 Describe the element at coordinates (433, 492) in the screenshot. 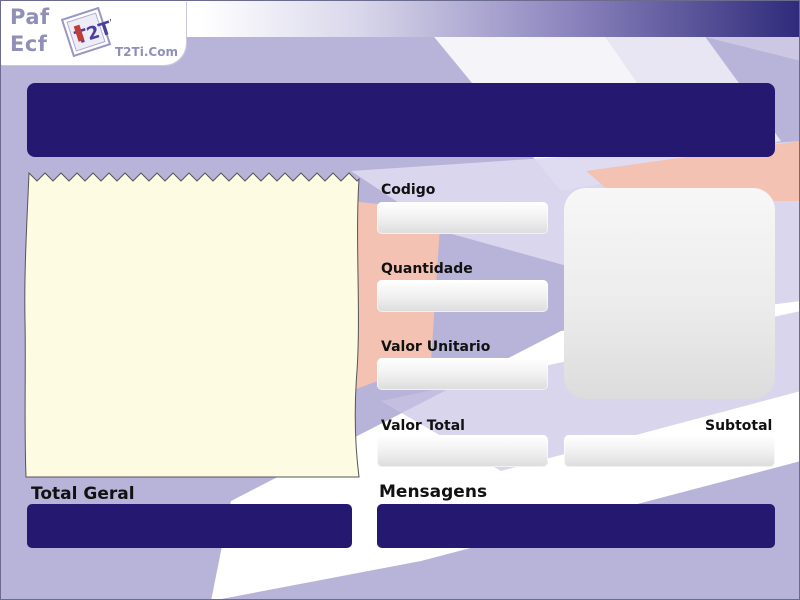

I see `mensagens-label: Mensagens` at that location.